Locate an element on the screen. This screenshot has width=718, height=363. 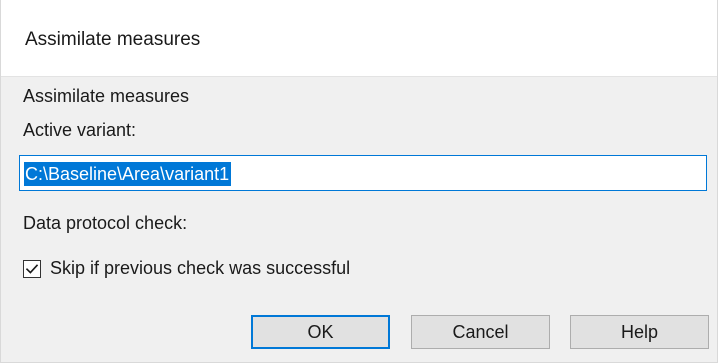
checkmark-icon is located at coordinates (32, 269).